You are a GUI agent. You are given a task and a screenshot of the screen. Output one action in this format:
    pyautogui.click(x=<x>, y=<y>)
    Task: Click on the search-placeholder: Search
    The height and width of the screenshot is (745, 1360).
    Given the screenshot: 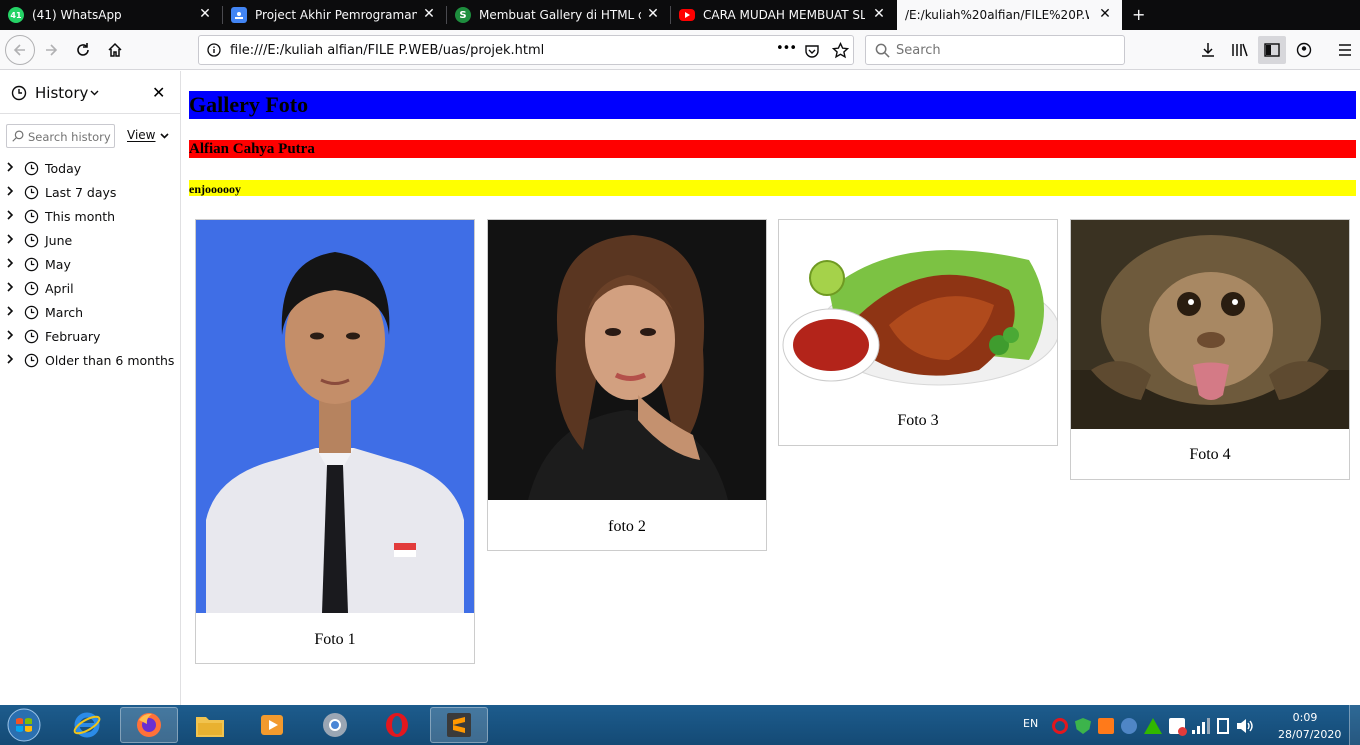 What is the action you would take?
    pyautogui.click(x=918, y=50)
    